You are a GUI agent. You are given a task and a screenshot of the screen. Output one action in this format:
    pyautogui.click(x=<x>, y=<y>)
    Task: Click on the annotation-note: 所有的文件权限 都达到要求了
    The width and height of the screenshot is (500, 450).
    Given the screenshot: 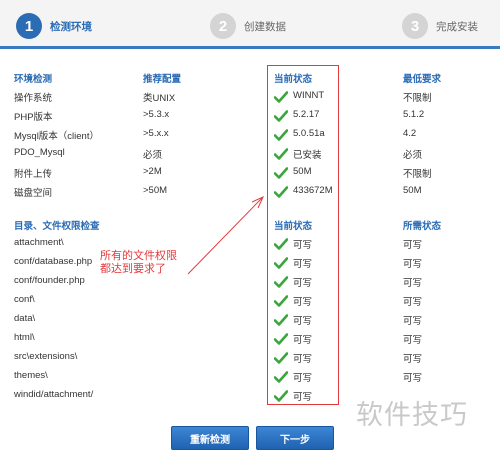 What is the action you would take?
    pyautogui.click(x=138, y=263)
    